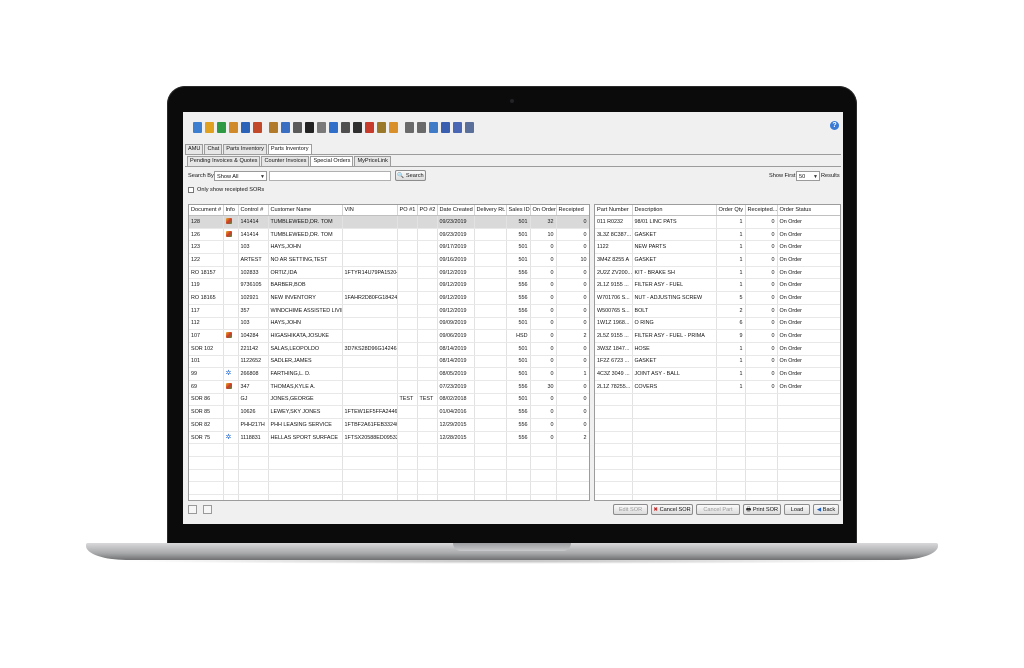 The image size is (1024, 668). I want to click on orders-column-header: On Order, so click(543, 210).